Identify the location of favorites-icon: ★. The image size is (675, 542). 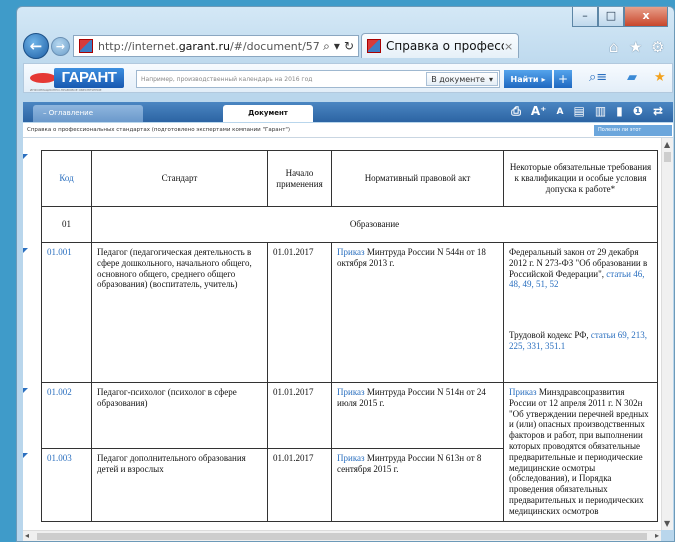
(635, 47).